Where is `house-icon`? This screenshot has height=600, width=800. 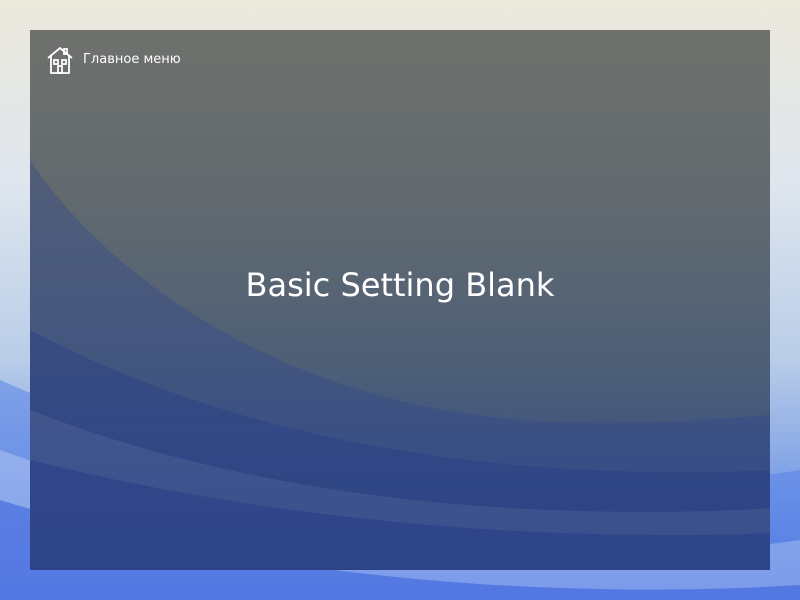 house-icon is located at coordinates (60, 60).